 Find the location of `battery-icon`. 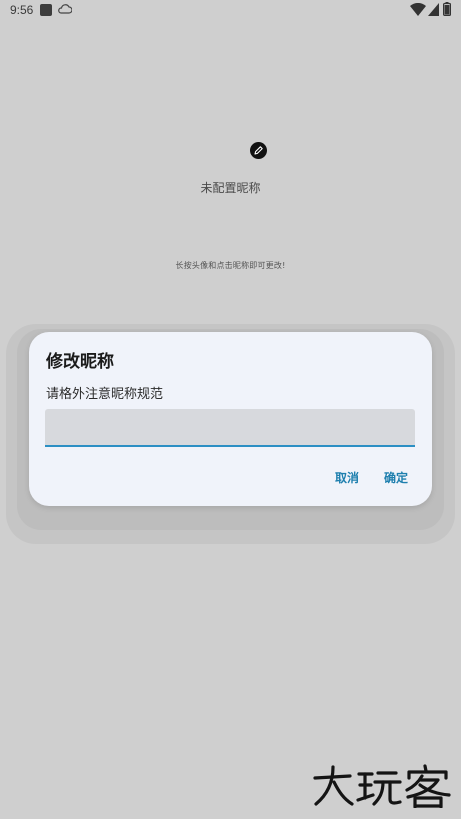

battery-icon is located at coordinates (447, 9).